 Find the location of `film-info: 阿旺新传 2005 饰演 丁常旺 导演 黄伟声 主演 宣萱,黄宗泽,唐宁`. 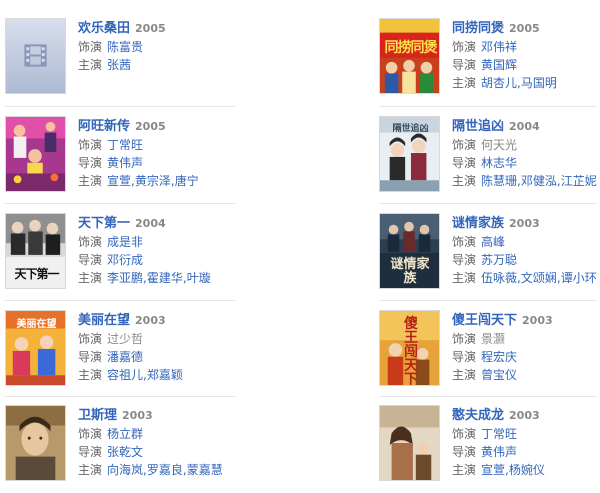

film-info: 阿旺新传 2005 饰演 丁常旺 导演 黄伟声 主演 宣萱,黄宗泽,唐宁 is located at coordinates (153, 153).